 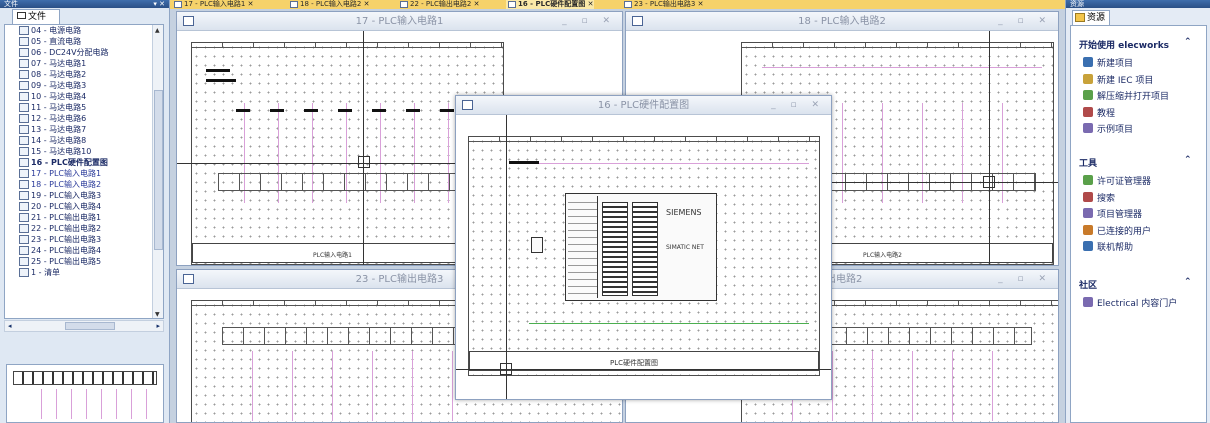 I want to click on tree-item-label: 16 - PLC硬件配置图, so click(x=69, y=162).